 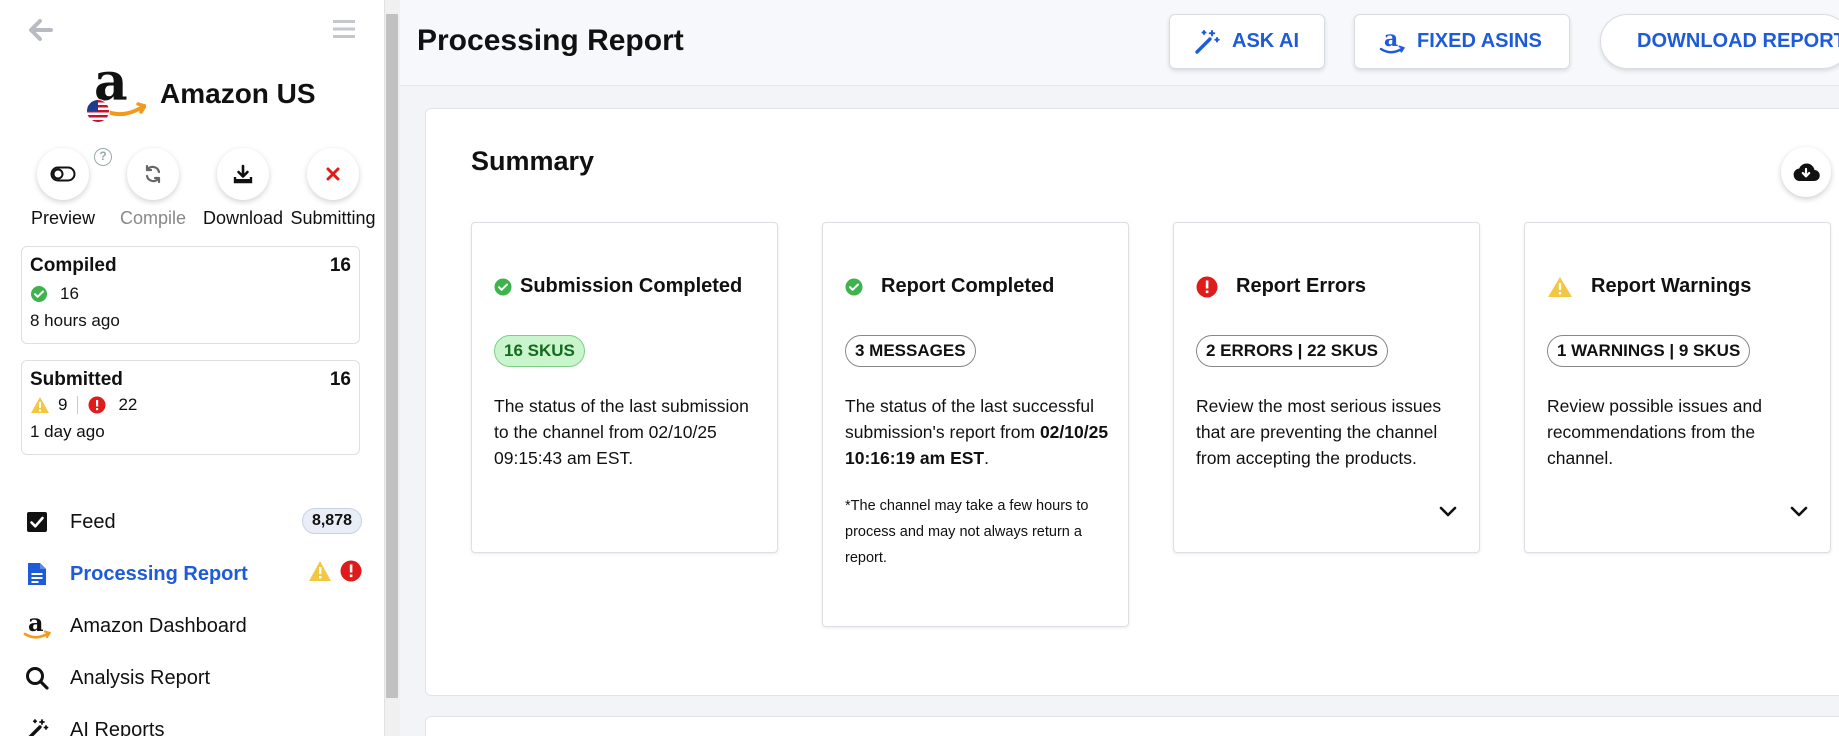 What do you see at coordinates (128, 404) in the screenshot?
I see `submitted-error-count: 22` at bounding box center [128, 404].